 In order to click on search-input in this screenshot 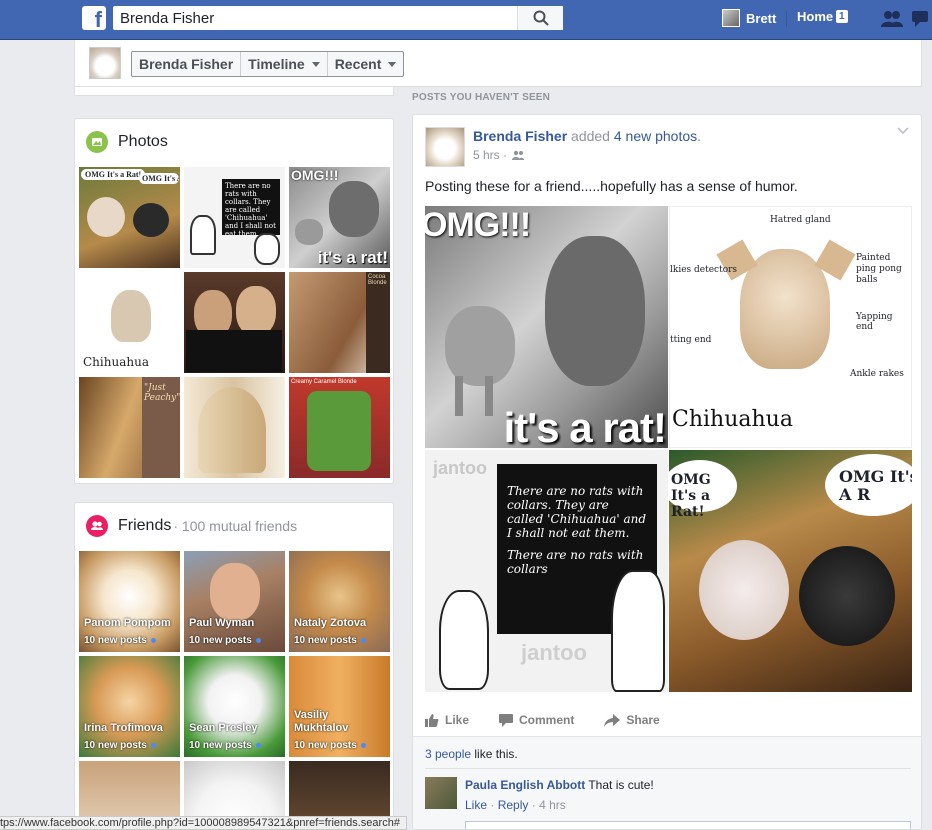, I will do `click(313, 18)`.